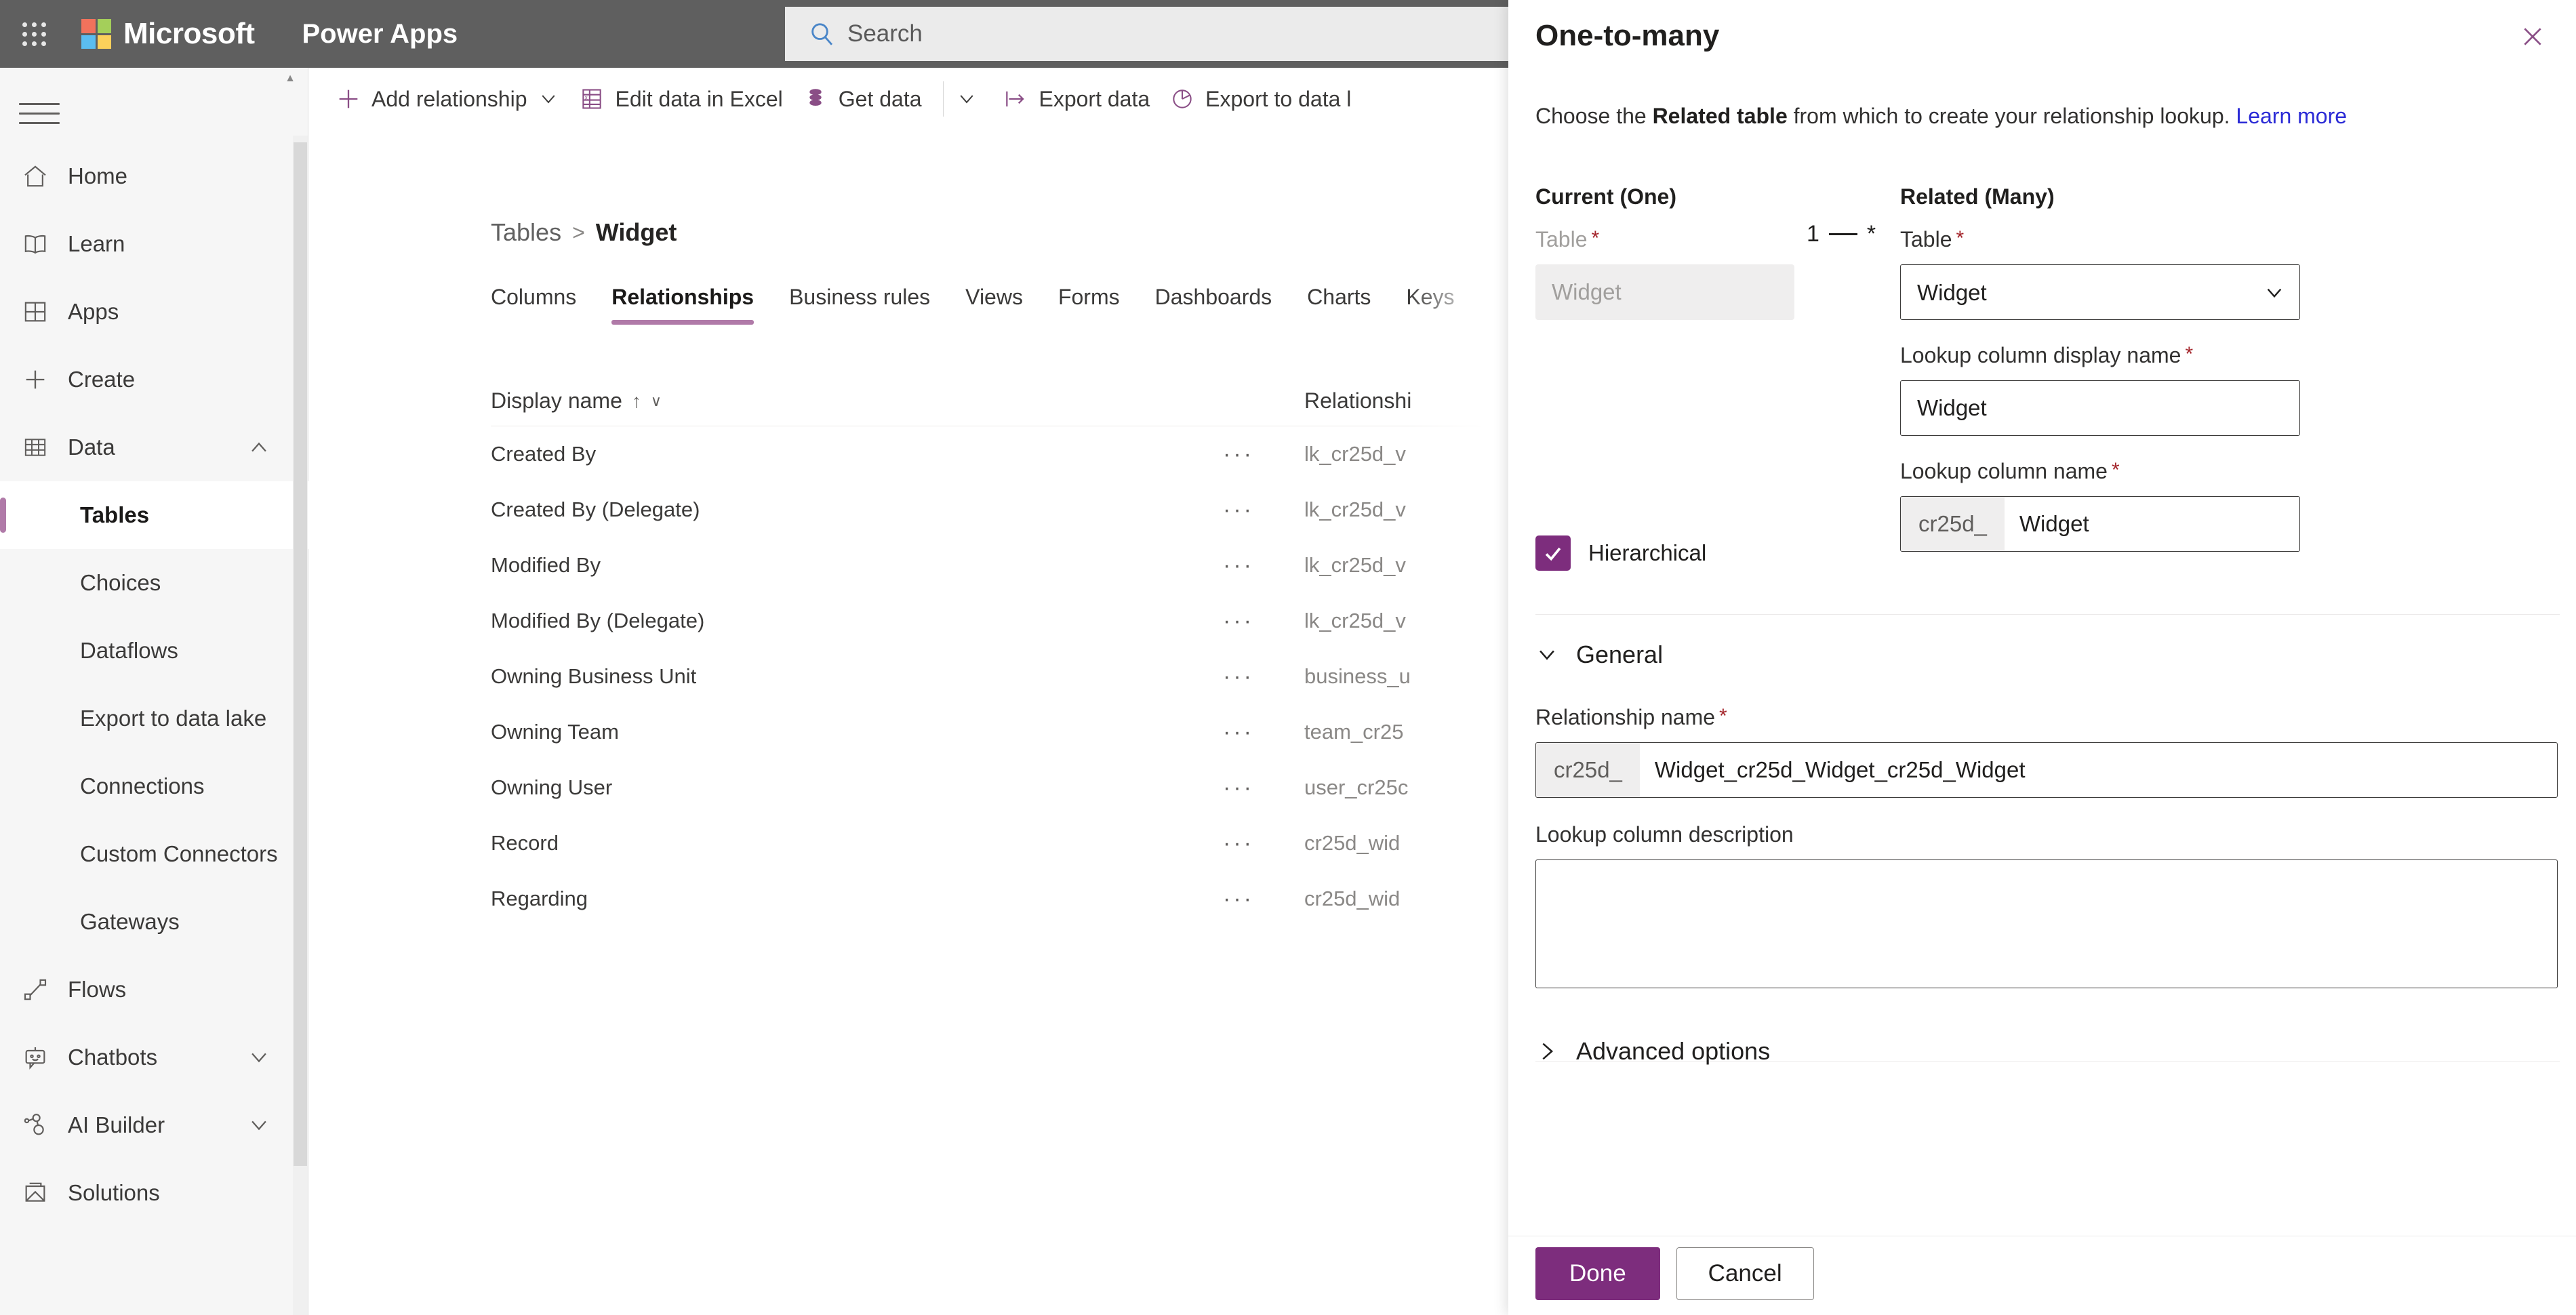 Image resolution: width=2576 pixels, height=1315 pixels. I want to click on sidebar-item-choices: Choices, so click(154, 583).